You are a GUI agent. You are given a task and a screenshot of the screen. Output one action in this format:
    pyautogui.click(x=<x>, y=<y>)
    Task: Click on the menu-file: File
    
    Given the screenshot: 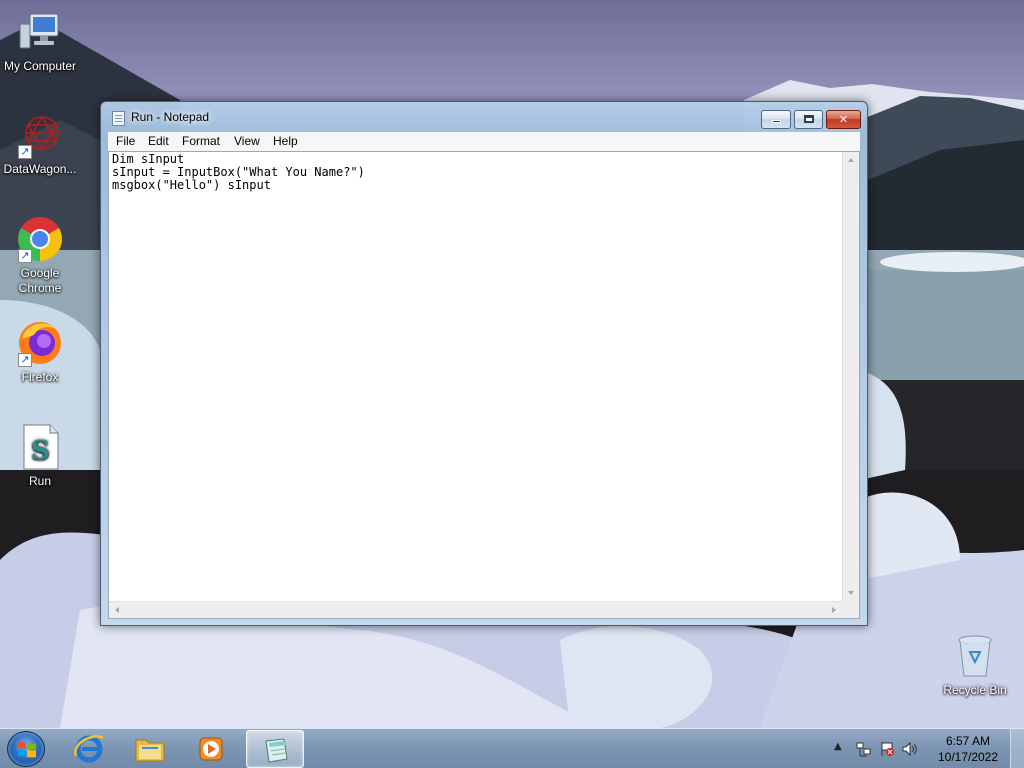 What is the action you would take?
    pyautogui.click(x=125, y=141)
    